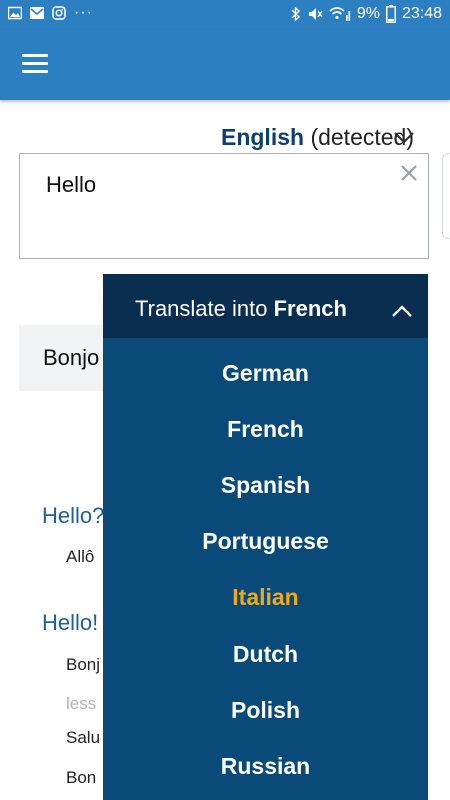 The image size is (450, 800). What do you see at coordinates (225, 65) in the screenshot?
I see `app-bar` at bounding box center [225, 65].